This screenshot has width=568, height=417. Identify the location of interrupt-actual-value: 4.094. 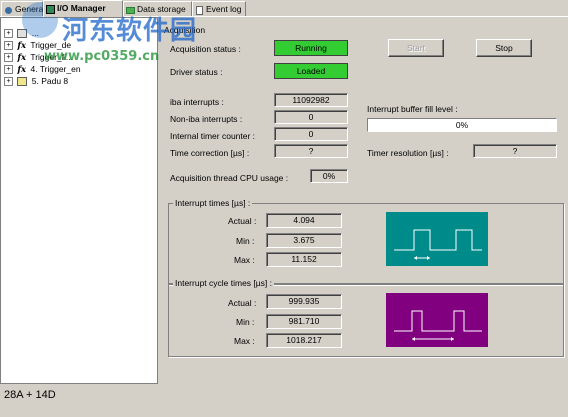
(304, 220).